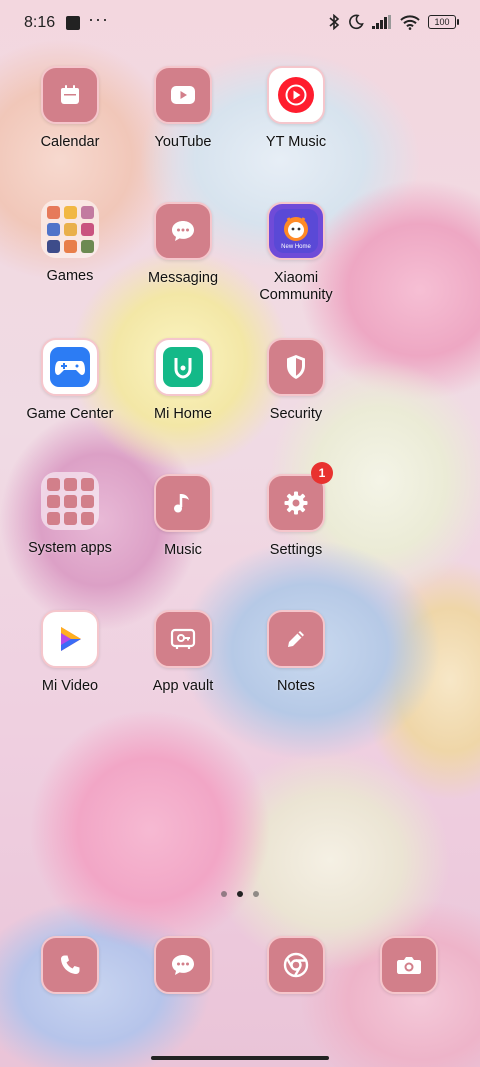 The height and width of the screenshot is (1067, 480). I want to click on phone-icon, so click(70, 965).